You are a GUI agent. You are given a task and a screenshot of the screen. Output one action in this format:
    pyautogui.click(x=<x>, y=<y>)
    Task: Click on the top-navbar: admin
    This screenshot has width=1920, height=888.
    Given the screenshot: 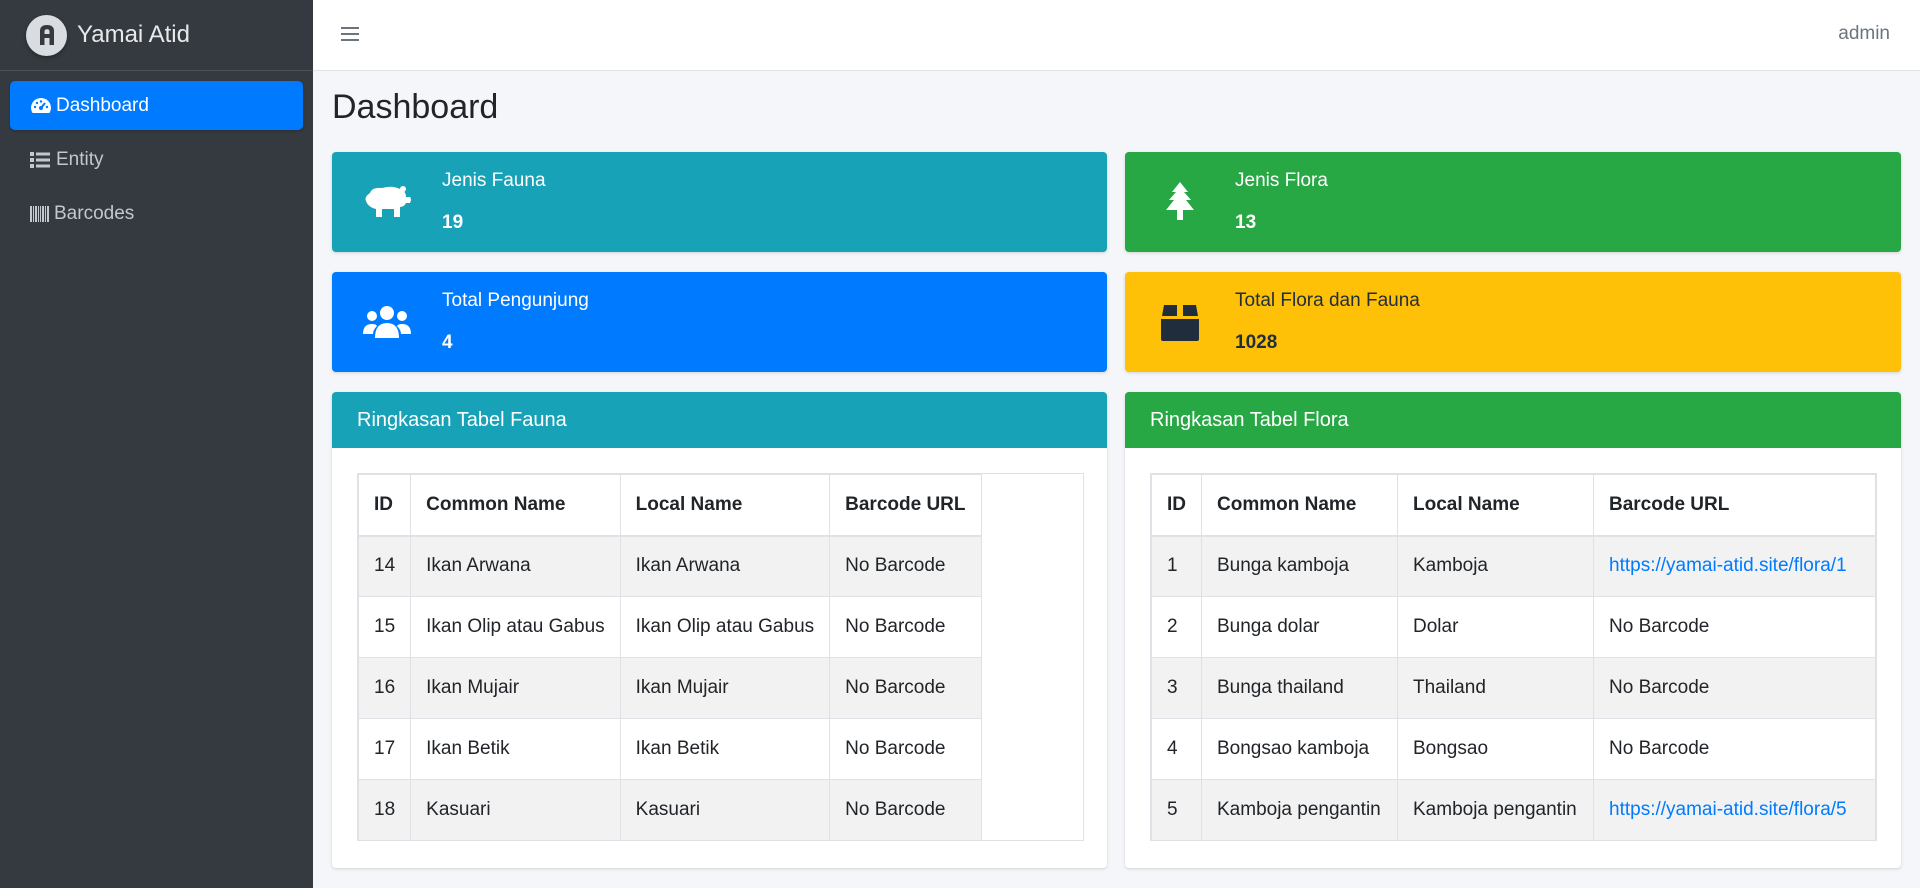 What is the action you would take?
    pyautogui.click(x=1116, y=35)
    